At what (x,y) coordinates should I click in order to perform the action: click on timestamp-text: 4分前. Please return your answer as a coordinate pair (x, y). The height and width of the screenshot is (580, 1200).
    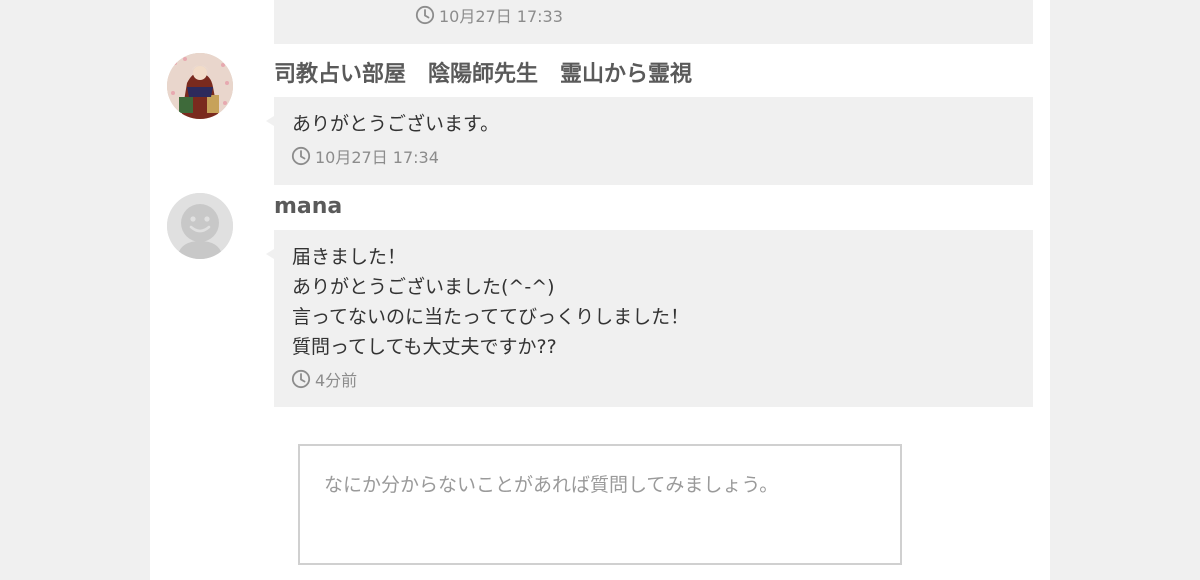
    Looking at the image, I should click on (336, 380).